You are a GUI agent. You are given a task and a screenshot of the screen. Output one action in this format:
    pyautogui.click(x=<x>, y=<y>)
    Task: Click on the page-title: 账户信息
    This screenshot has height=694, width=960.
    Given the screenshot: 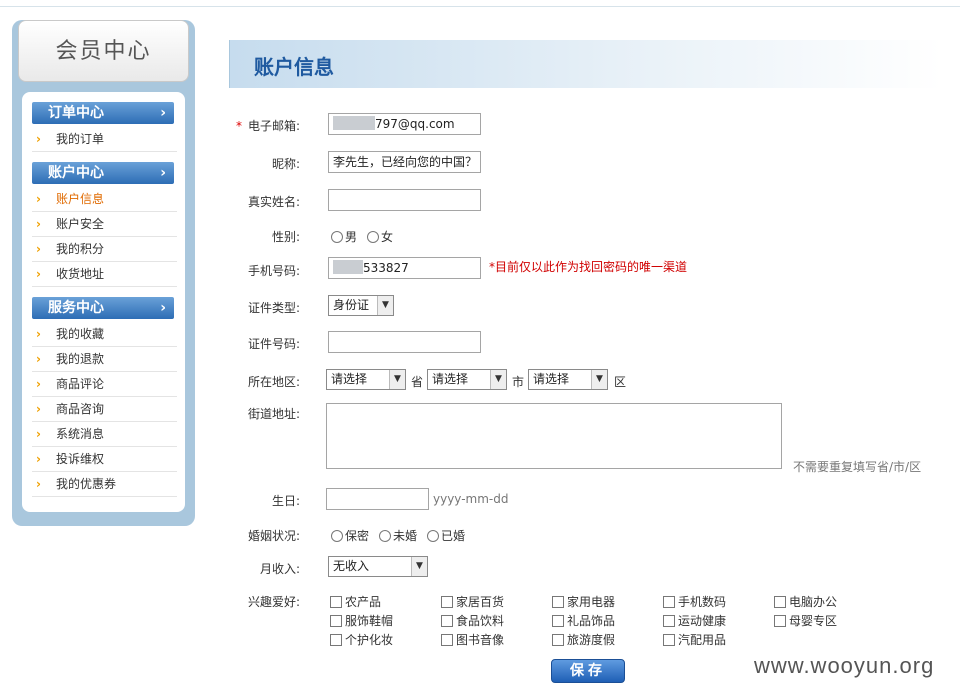 What is the action you would take?
    pyautogui.click(x=294, y=67)
    